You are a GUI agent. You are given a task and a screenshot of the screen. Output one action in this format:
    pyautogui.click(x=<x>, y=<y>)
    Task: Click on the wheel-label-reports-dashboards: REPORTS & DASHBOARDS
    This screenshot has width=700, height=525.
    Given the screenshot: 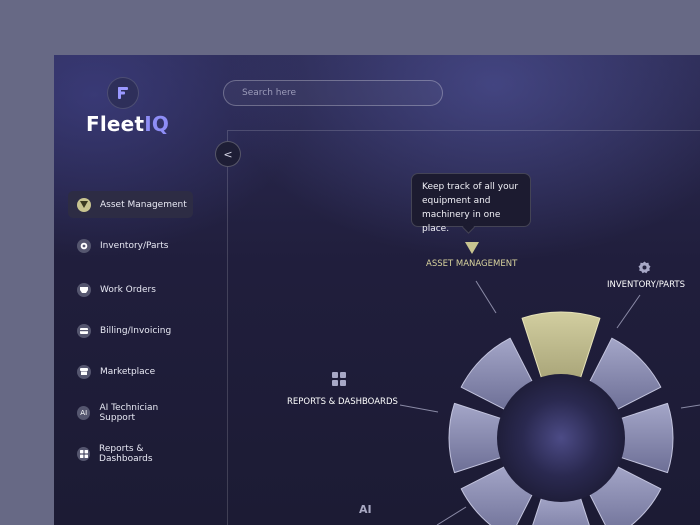 What is the action you would take?
    pyautogui.click(x=342, y=402)
    